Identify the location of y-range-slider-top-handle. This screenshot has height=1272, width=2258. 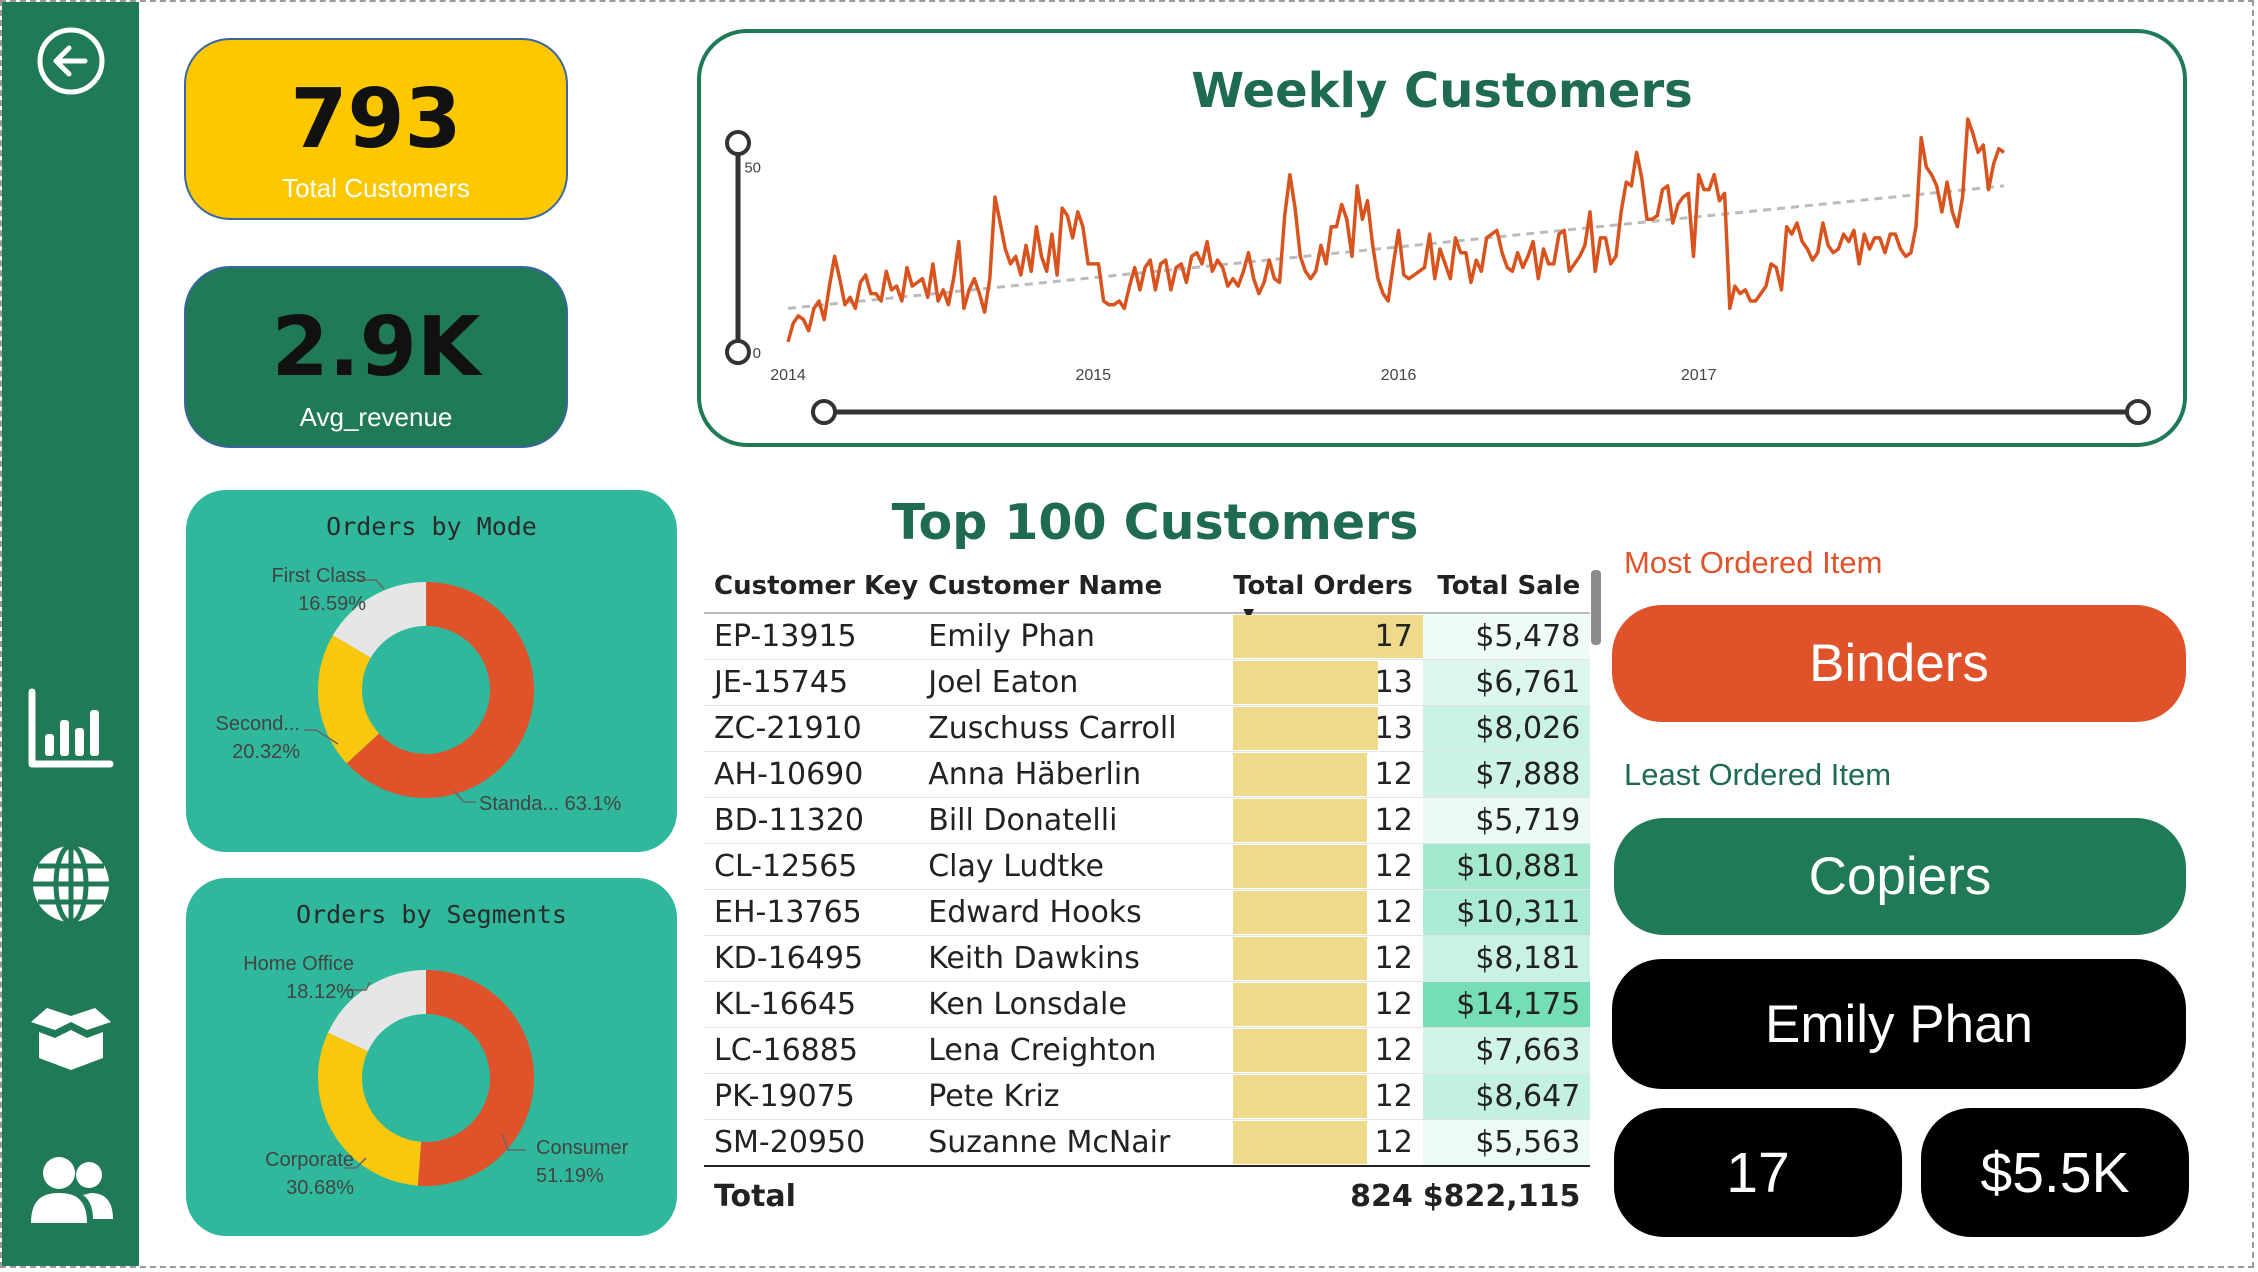
(738, 143).